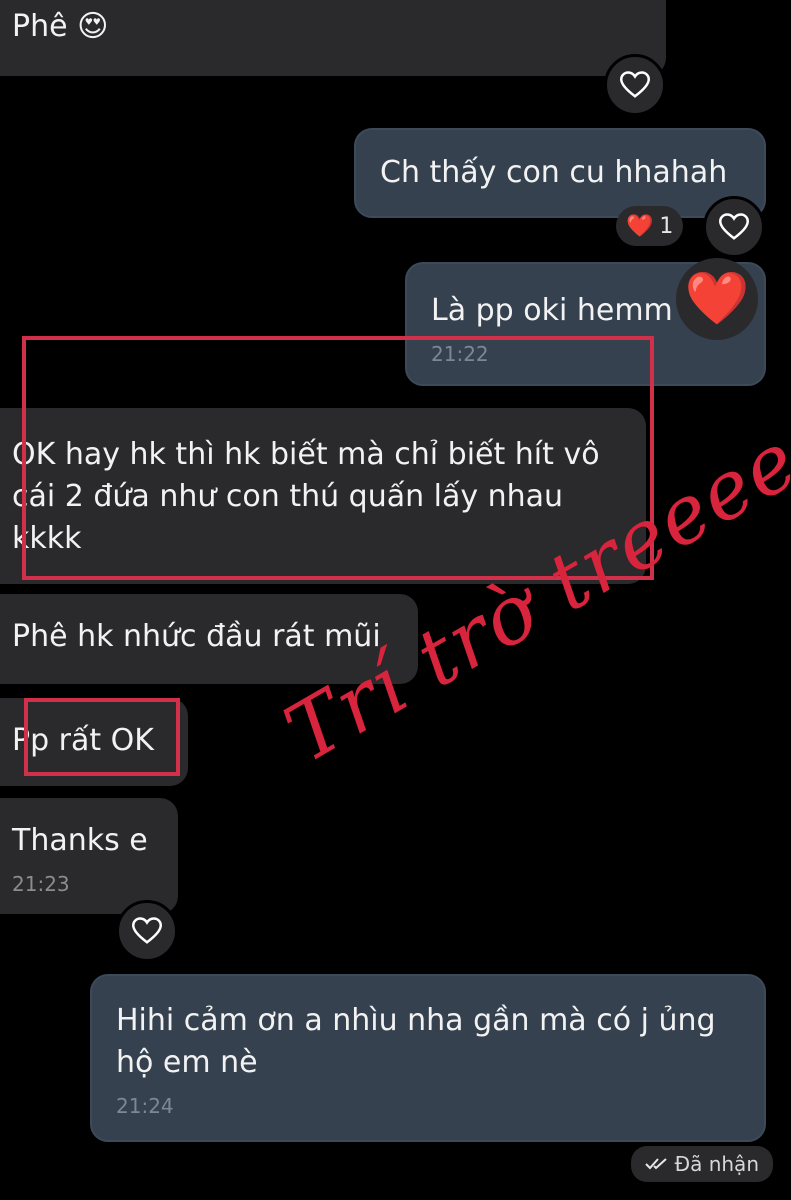 The image size is (791, 1200). What do you see at coordinates (93, 26) in the screenshot?
I see `heart-eyes-emoji: 😍` at bounding box center [93, 26].